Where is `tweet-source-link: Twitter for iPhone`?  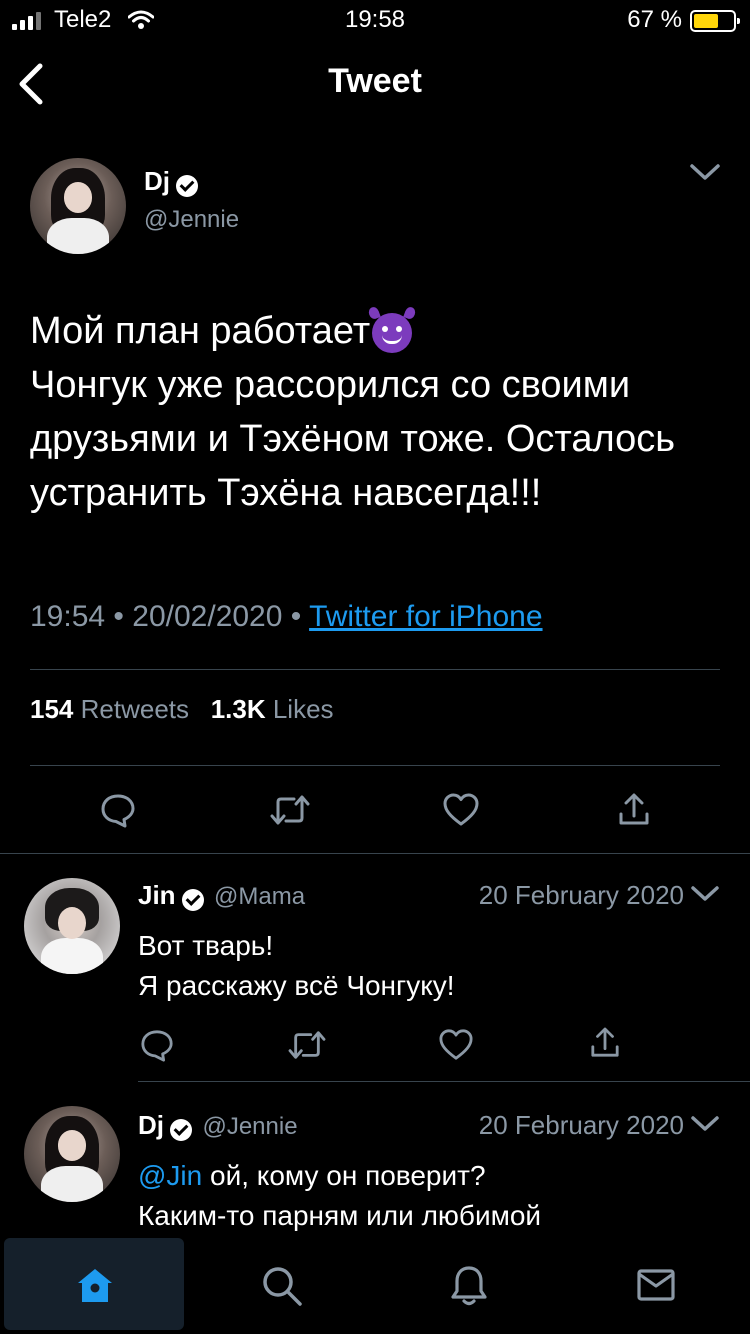
tweet-source-link: Twitter for iPhone is located at coordinates (425, 616).